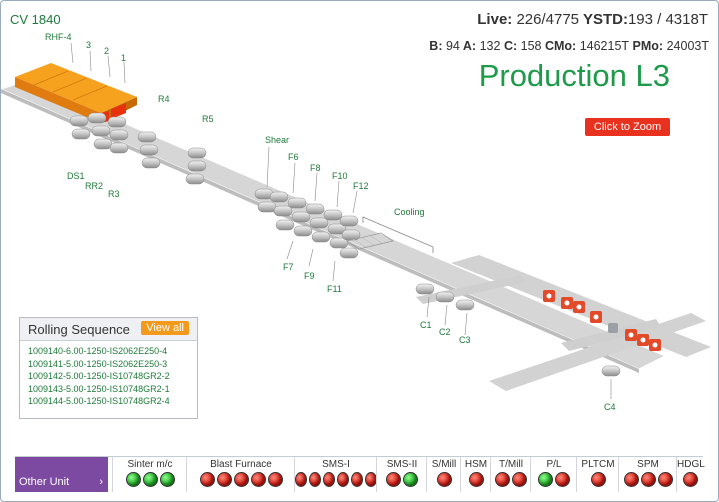 The height and width of the screenshot is (502, 719). I want to click on label-r3: R3, so click(114, 194).